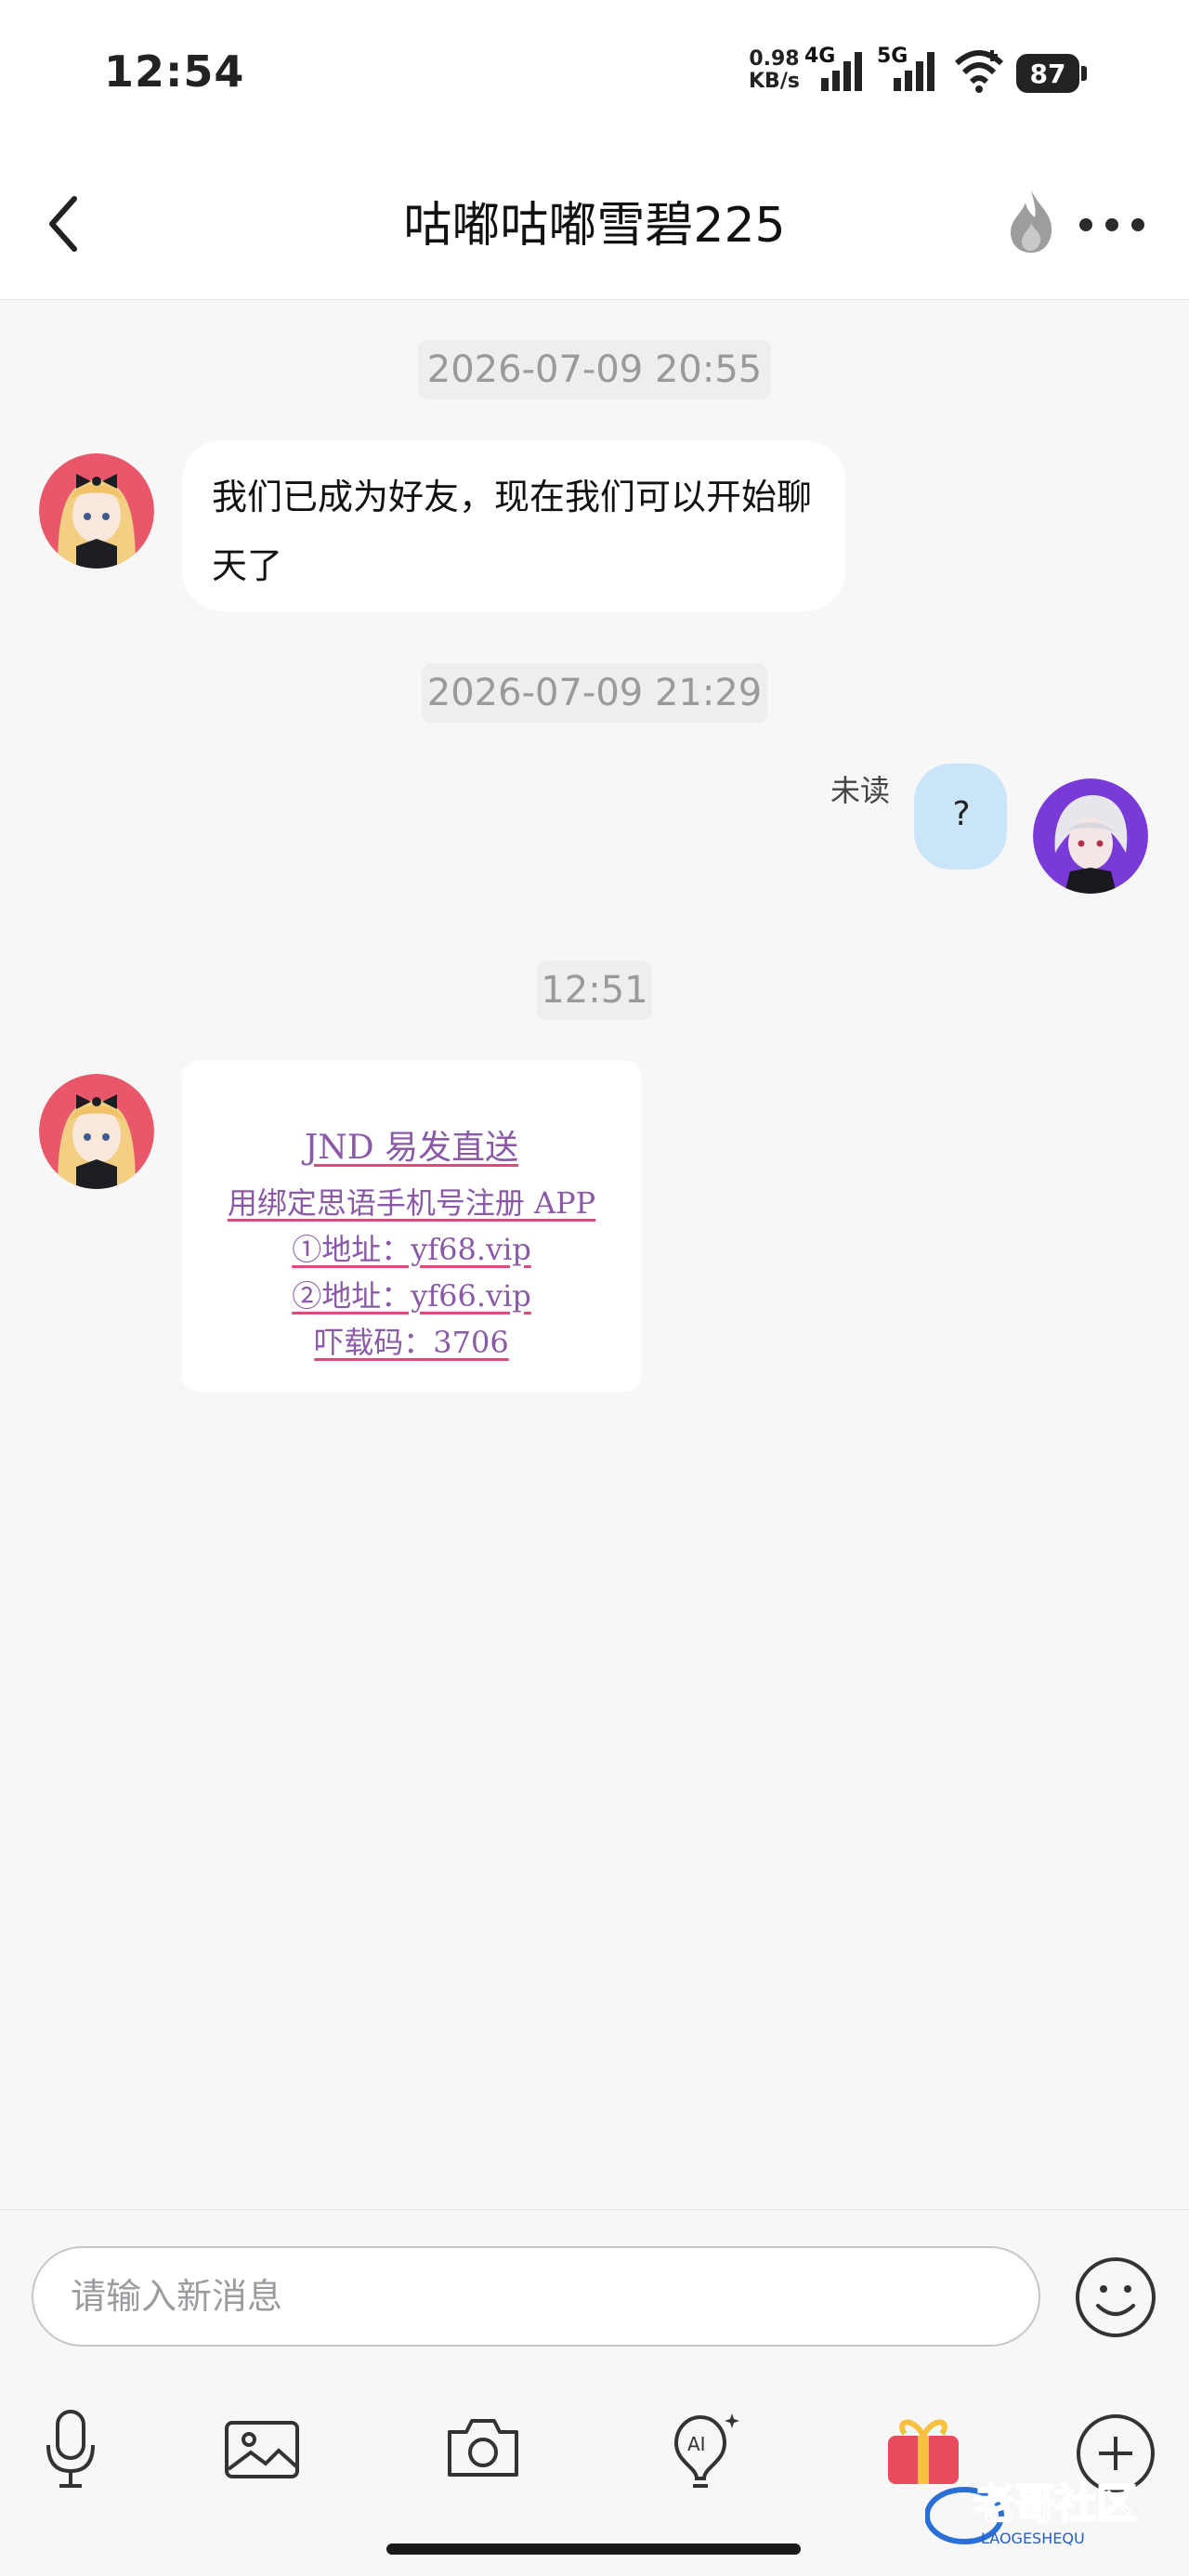 The height and width of the screenshot is (2576, 1189). I want to click on chat-header: 咕嘟咕嘟雪碧225, so click(594, 224).